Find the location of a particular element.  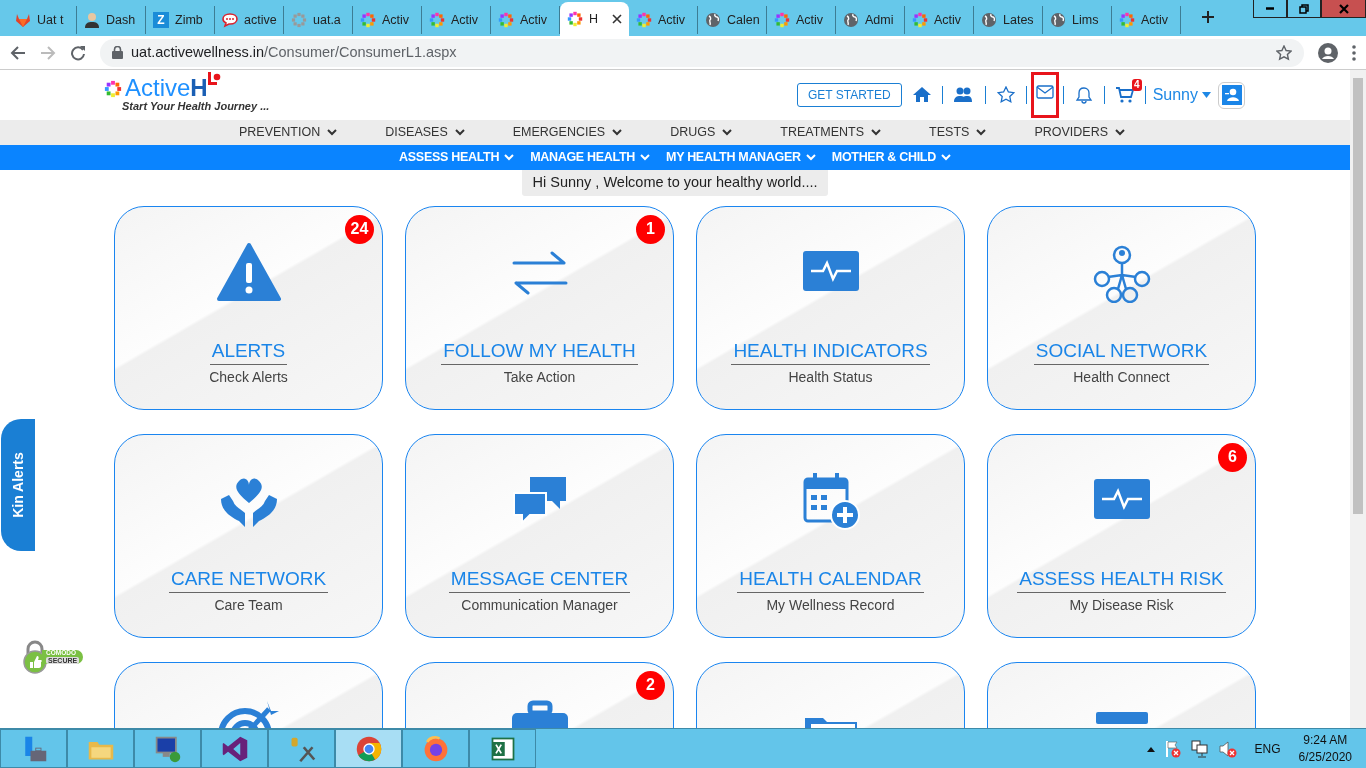

account-icon is located at coordinates (1328, 53).